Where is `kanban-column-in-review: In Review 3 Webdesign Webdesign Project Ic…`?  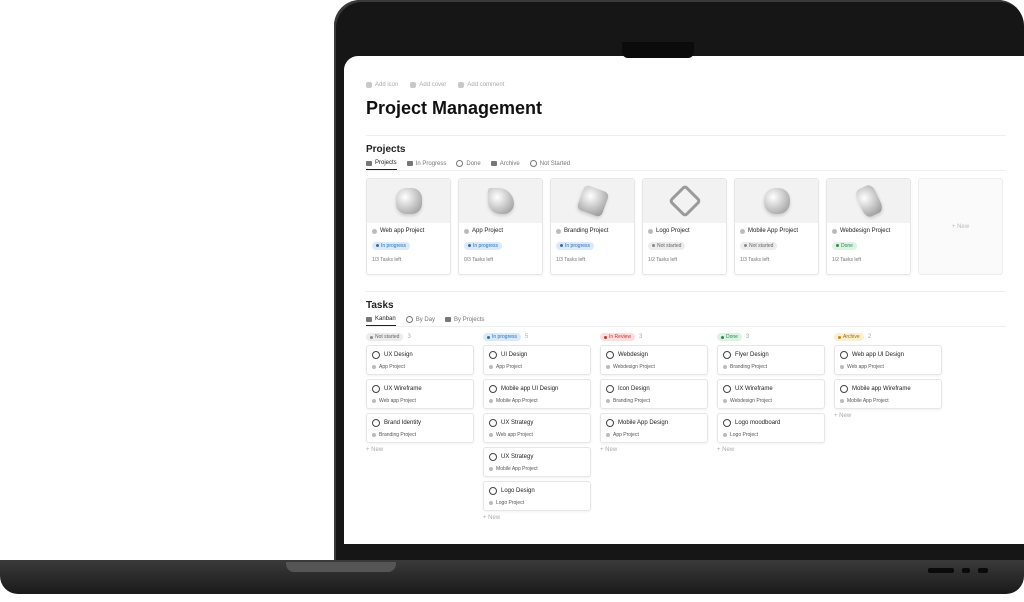 kanban-column-in-review: In Review 3 Webdesign Webdesign Project Ic… is located at coordinates (654, 427).